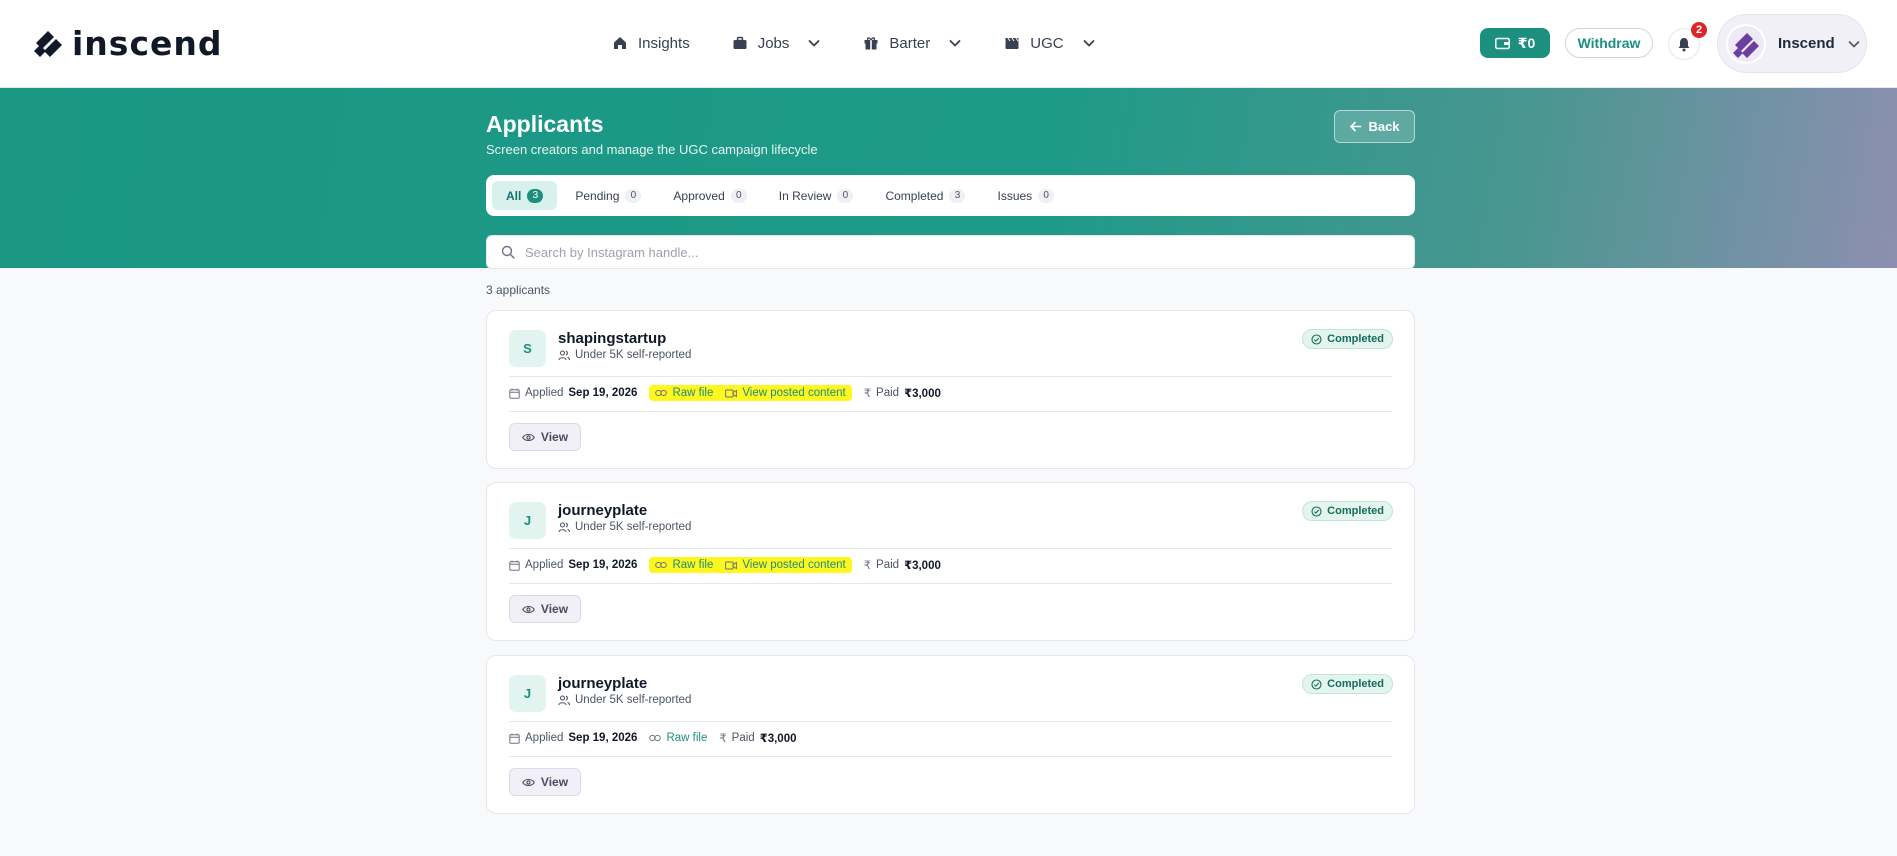 Image resolution: width=1897 pixels, height=856 pixels. Describe the element at coordinates (655, 738) in the screenshot. I see `link-icon` at that location.